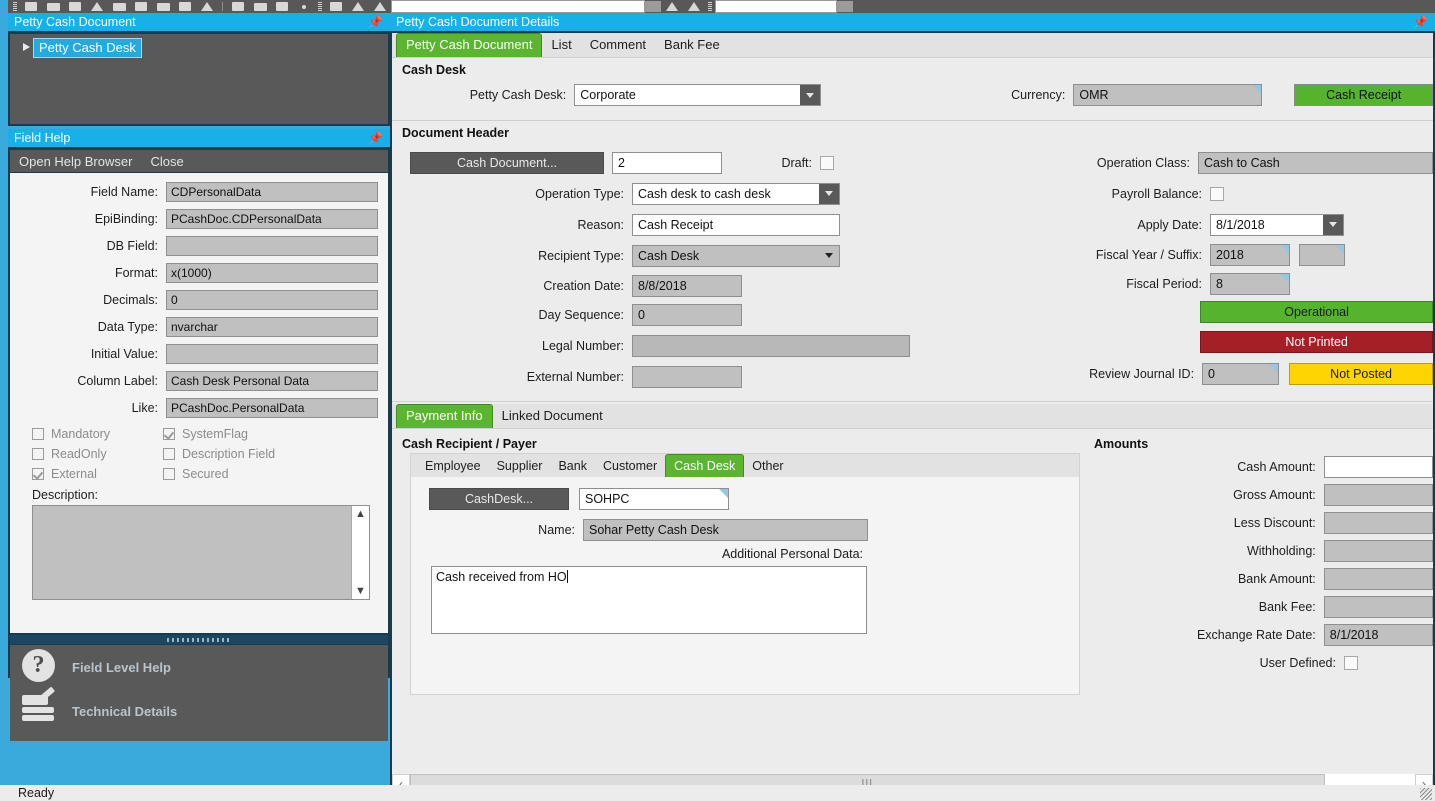  Describe the element at coordinates (163, 6) in the screenshot. I see `edit-note-icon` at that location.